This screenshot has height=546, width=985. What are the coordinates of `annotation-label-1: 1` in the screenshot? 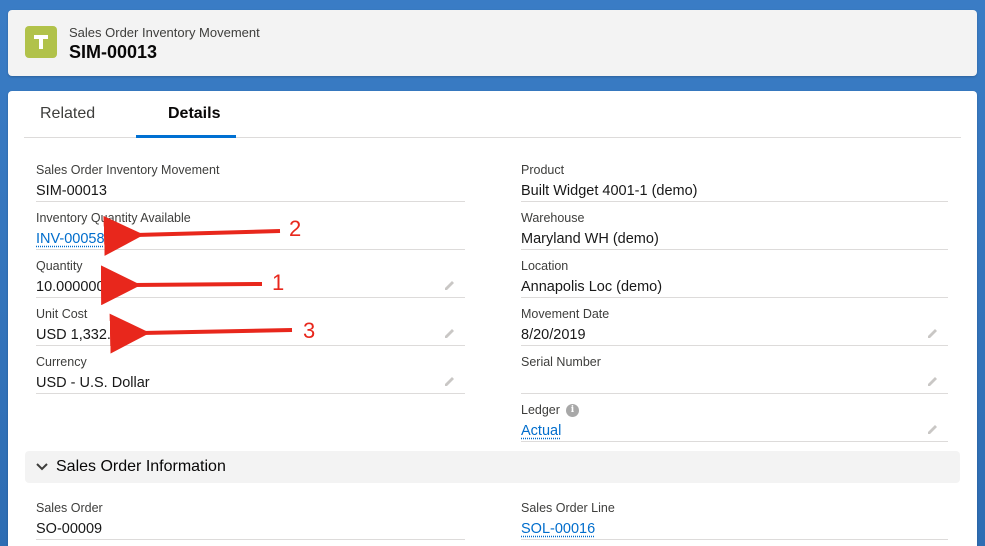 It's located at (278, 282).